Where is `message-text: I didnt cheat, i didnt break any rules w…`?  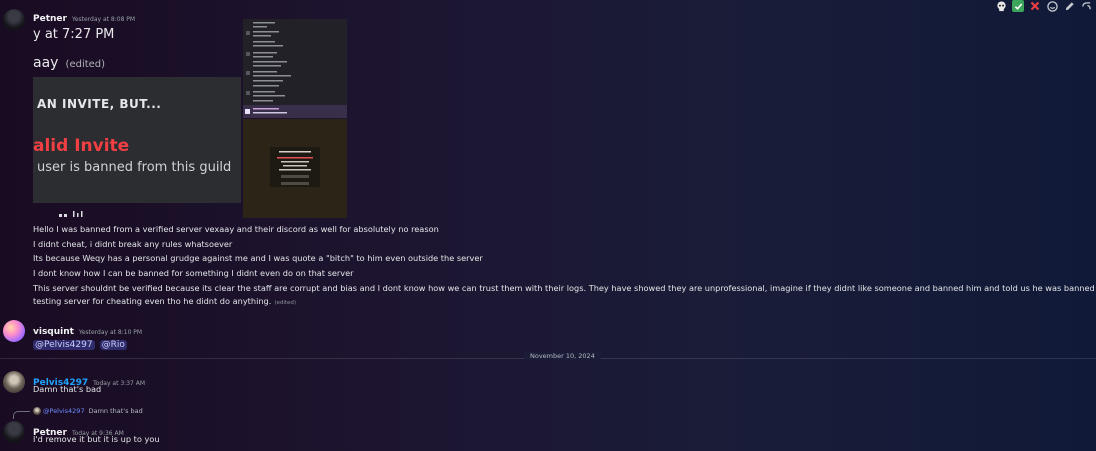 message-text: I didnt cheat, i didnt break any rules w… is located at coordinates (133, 244).